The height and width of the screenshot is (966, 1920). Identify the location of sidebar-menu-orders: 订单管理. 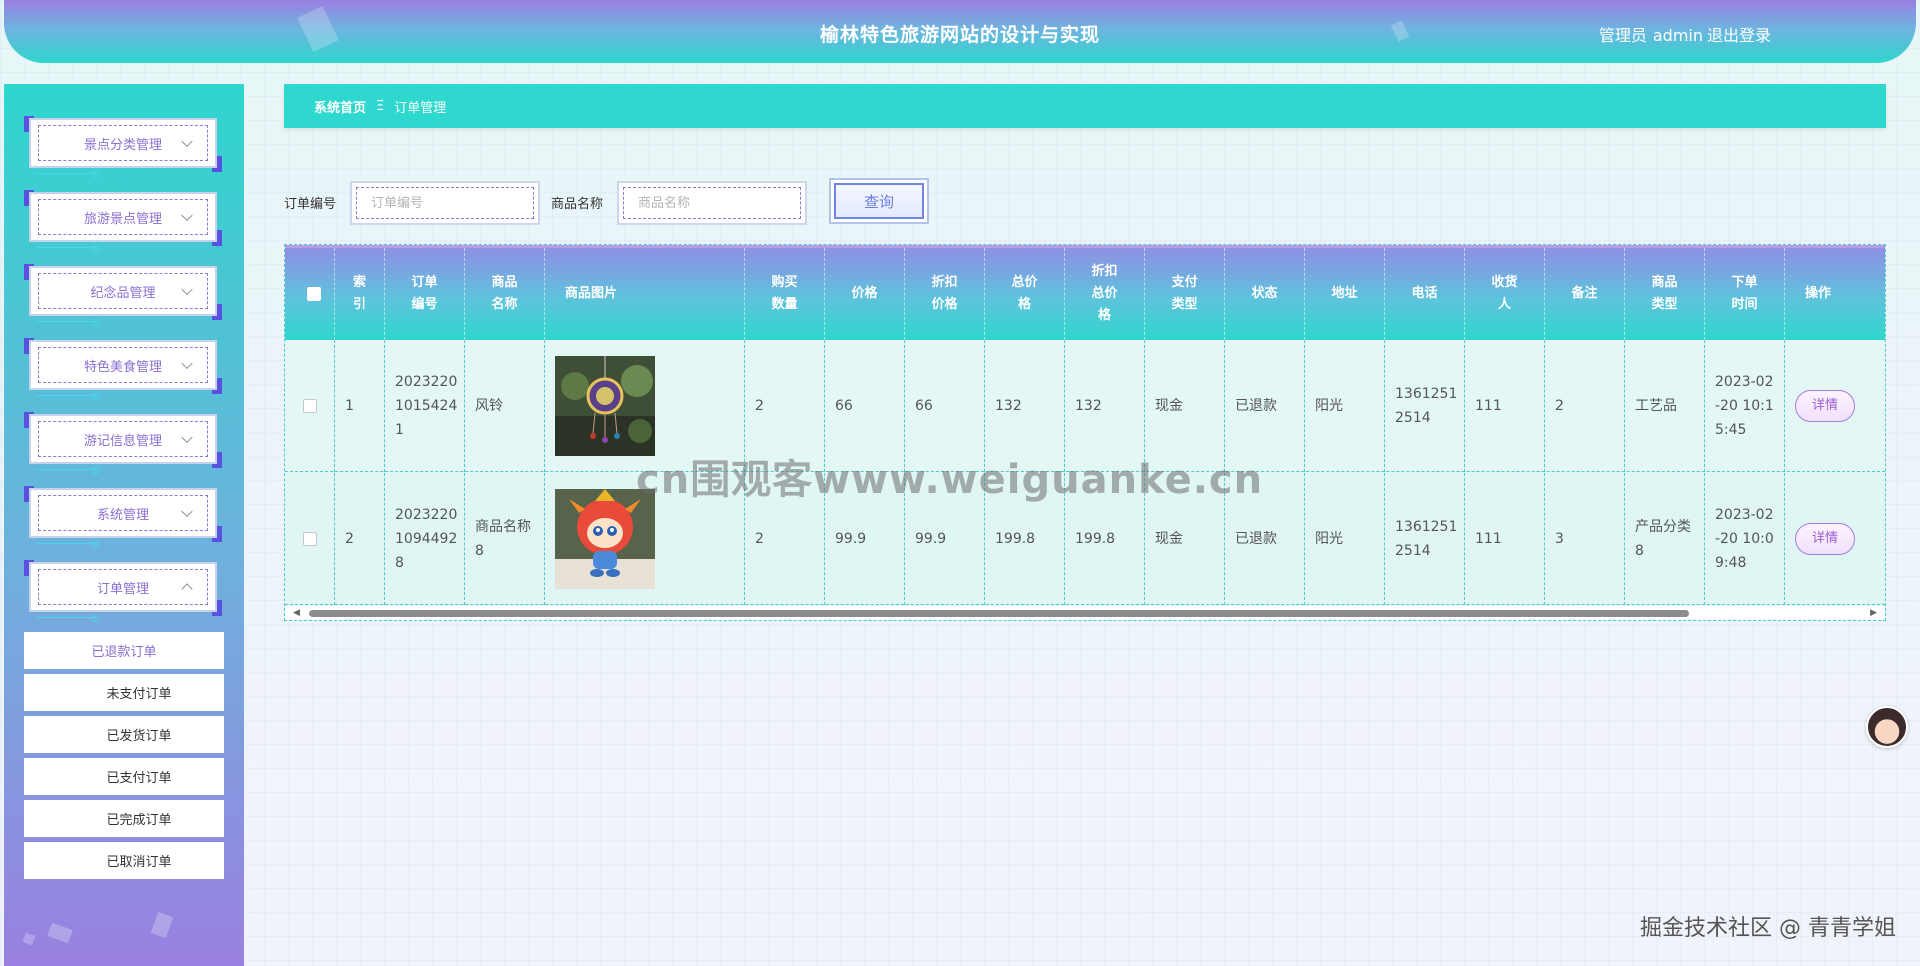
(123, 591).